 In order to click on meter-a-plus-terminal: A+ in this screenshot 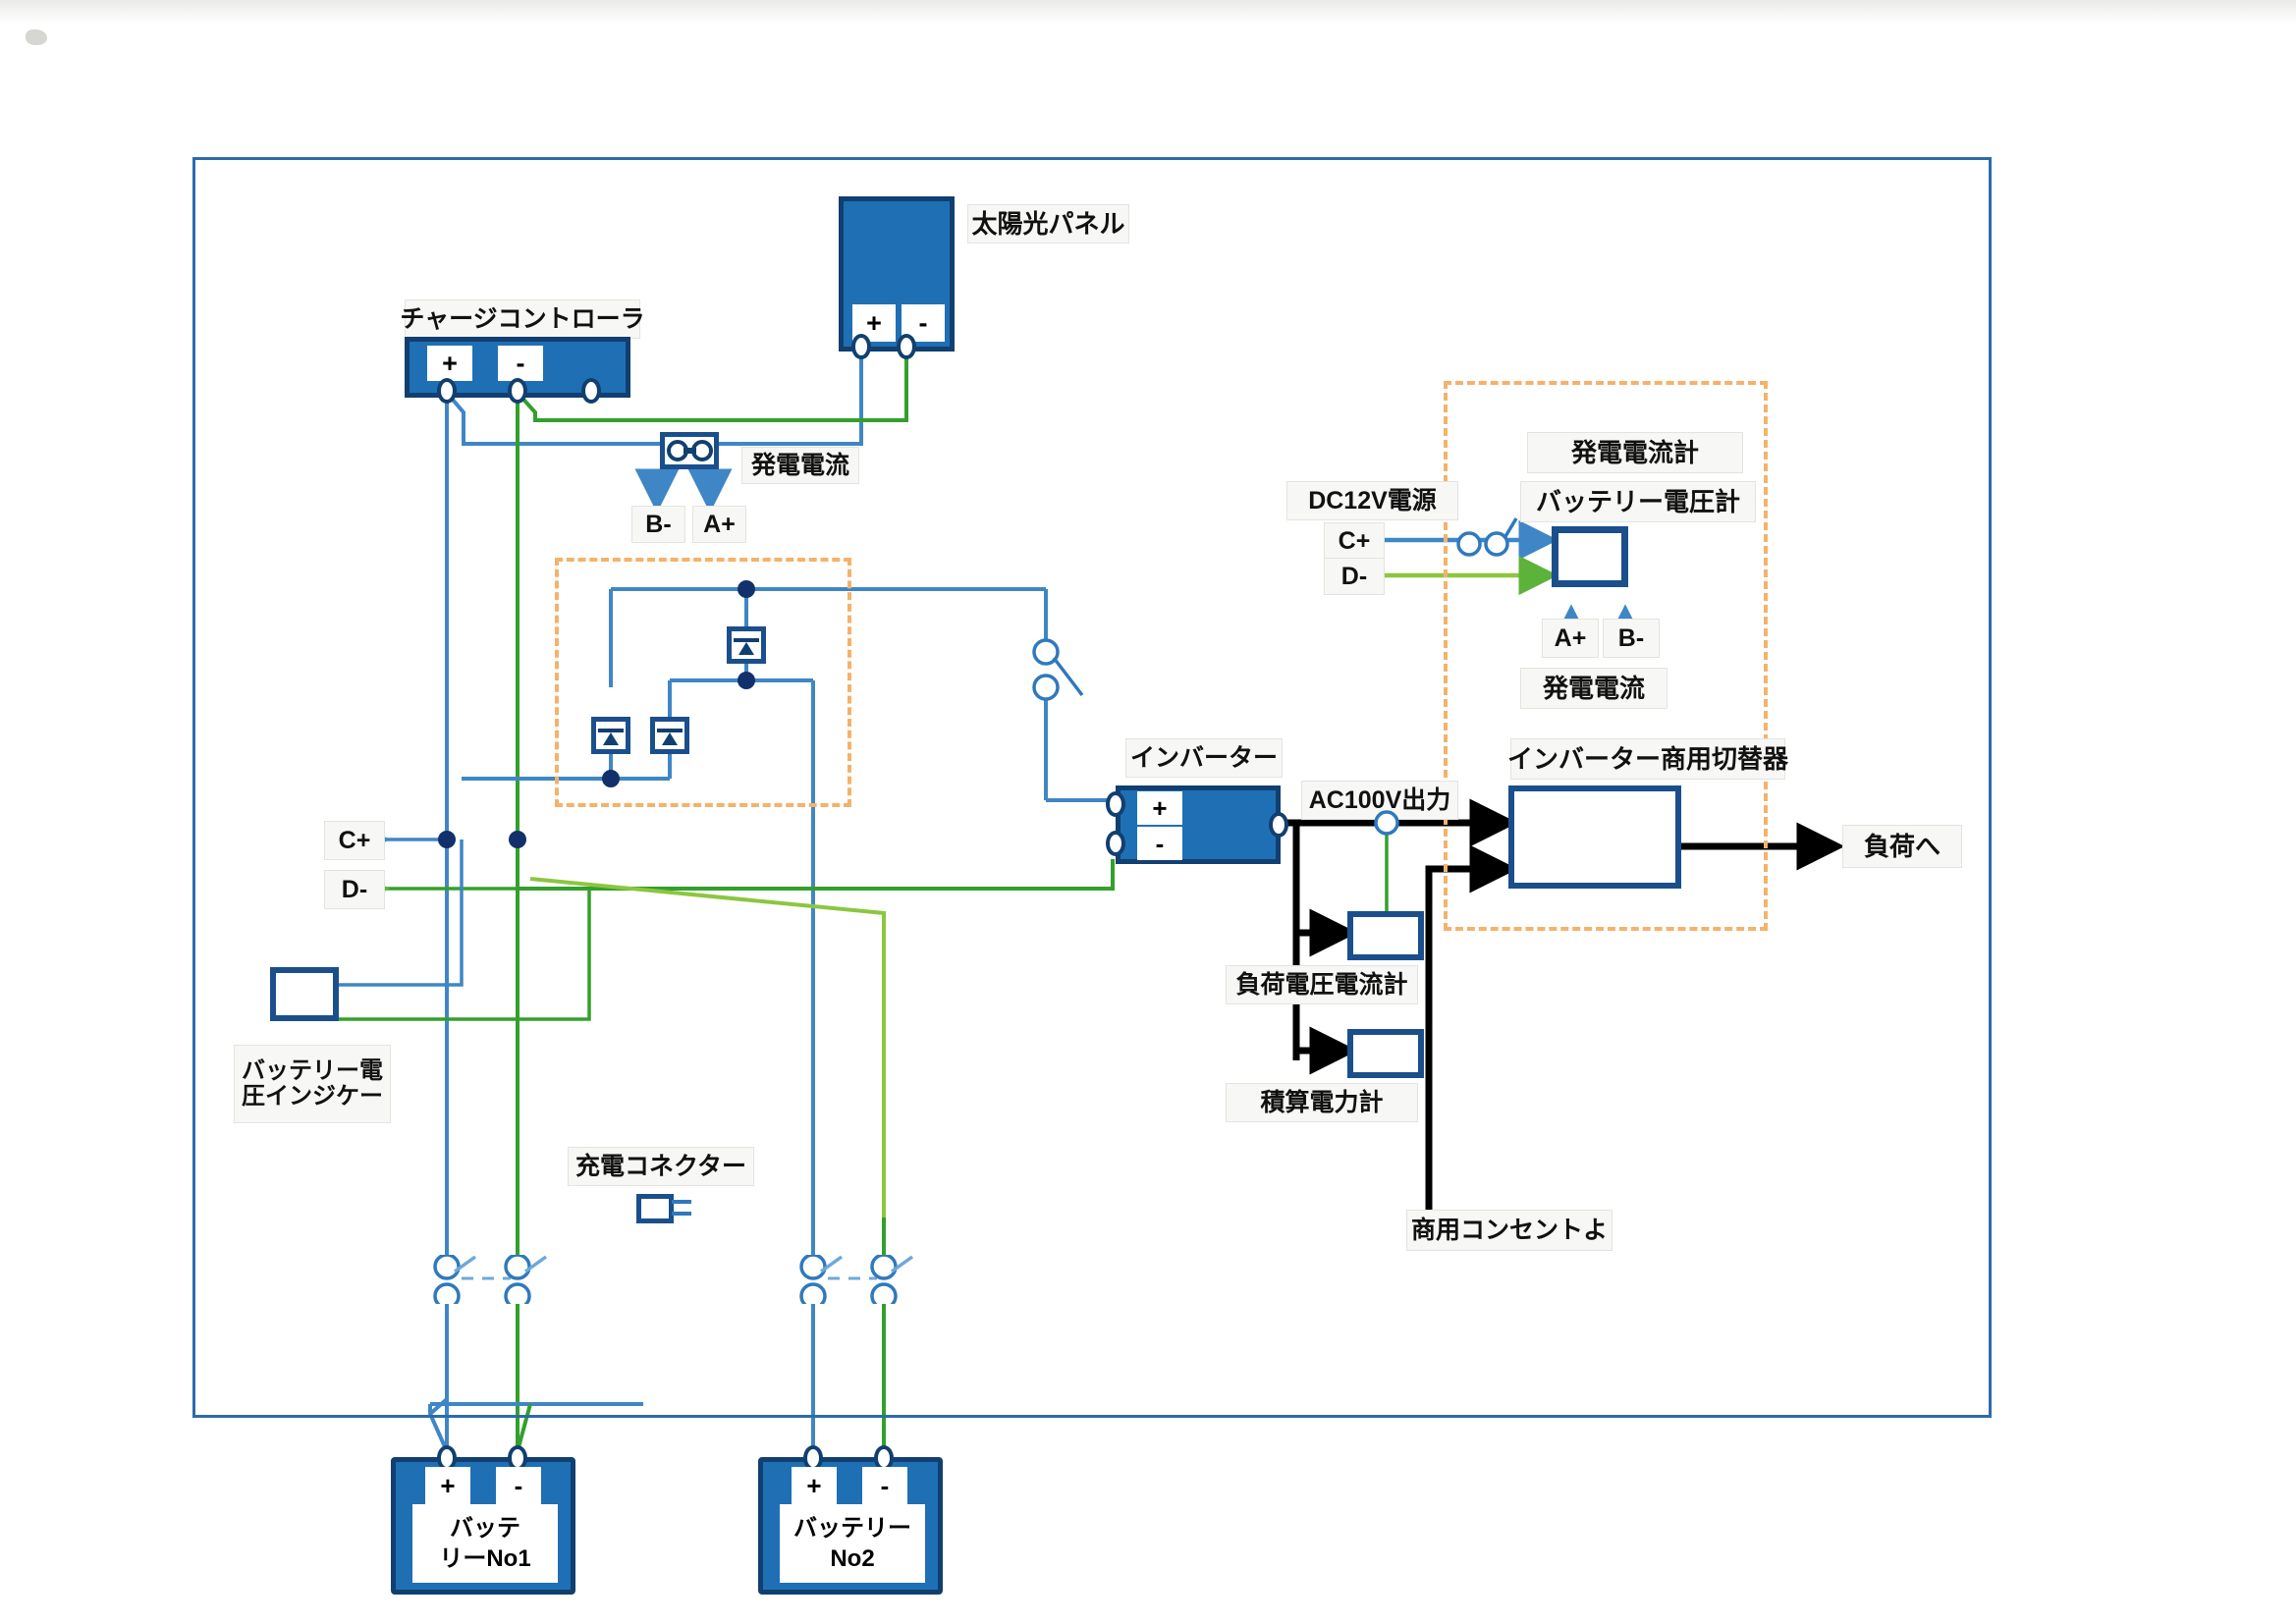, I will do `click(1570, 638)`.